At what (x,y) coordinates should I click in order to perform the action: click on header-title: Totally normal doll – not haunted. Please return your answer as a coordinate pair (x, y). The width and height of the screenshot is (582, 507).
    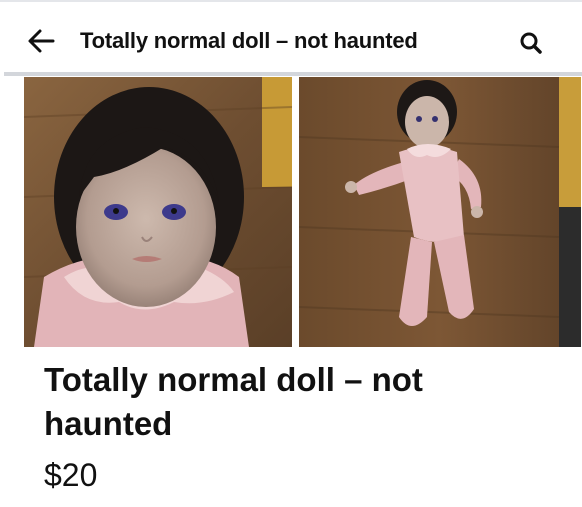
    Looking at the image, I should click on (249, 40).